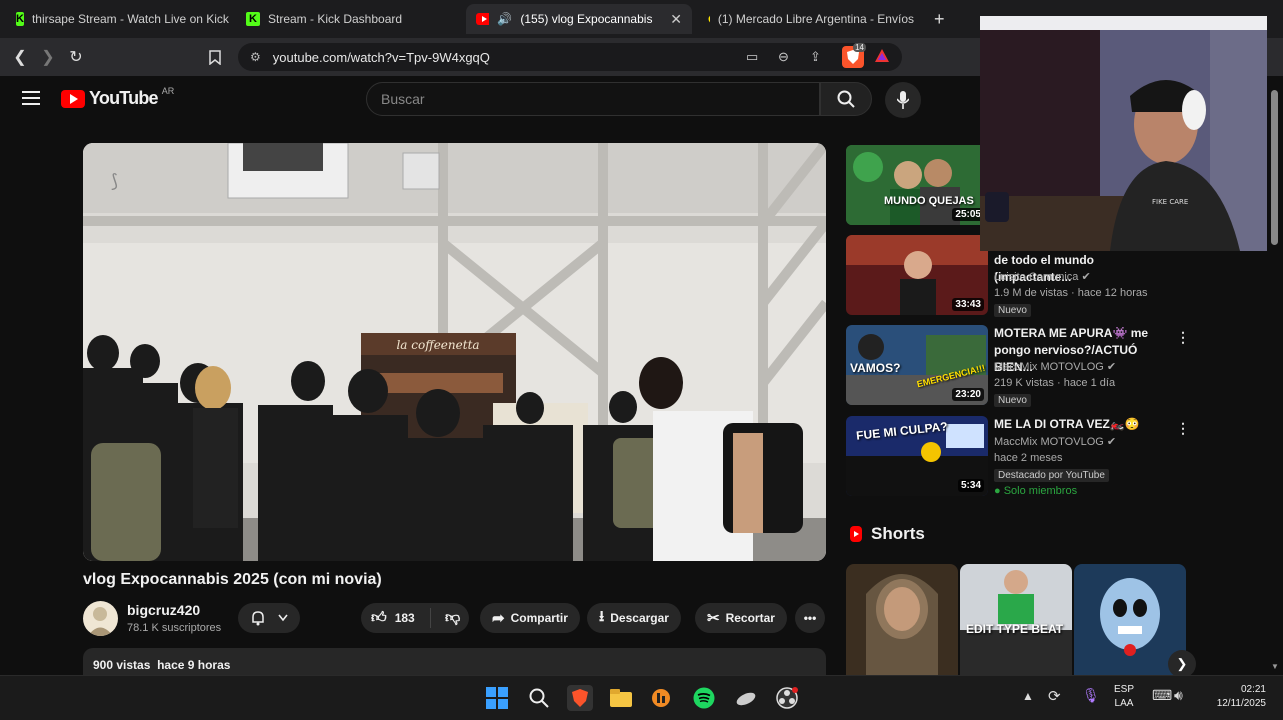  I want to click on more-actions-button: •••, so click(810, 618).